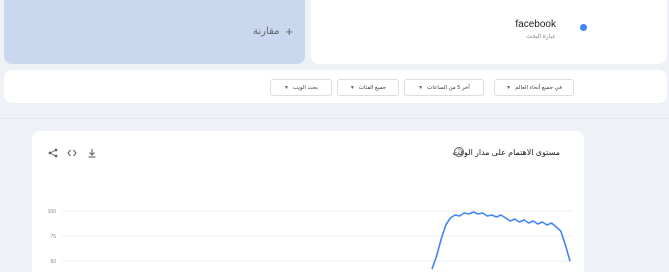 The height and width of the screenshot is (272, 669). I want to click on y-tick-label: 100, so click(52, 212).